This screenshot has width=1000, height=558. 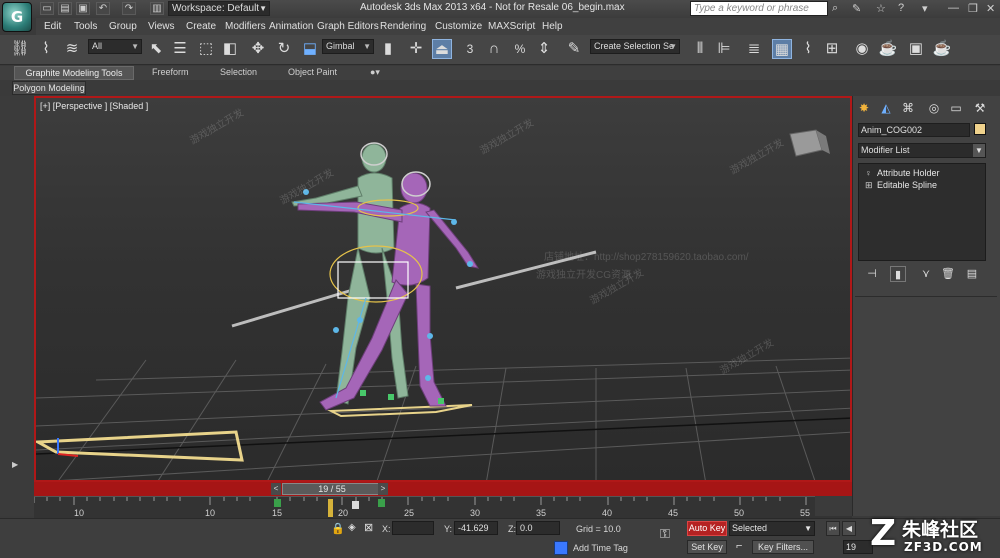 I want to click on undo-icon: ↶, so click(x=103, y=8).